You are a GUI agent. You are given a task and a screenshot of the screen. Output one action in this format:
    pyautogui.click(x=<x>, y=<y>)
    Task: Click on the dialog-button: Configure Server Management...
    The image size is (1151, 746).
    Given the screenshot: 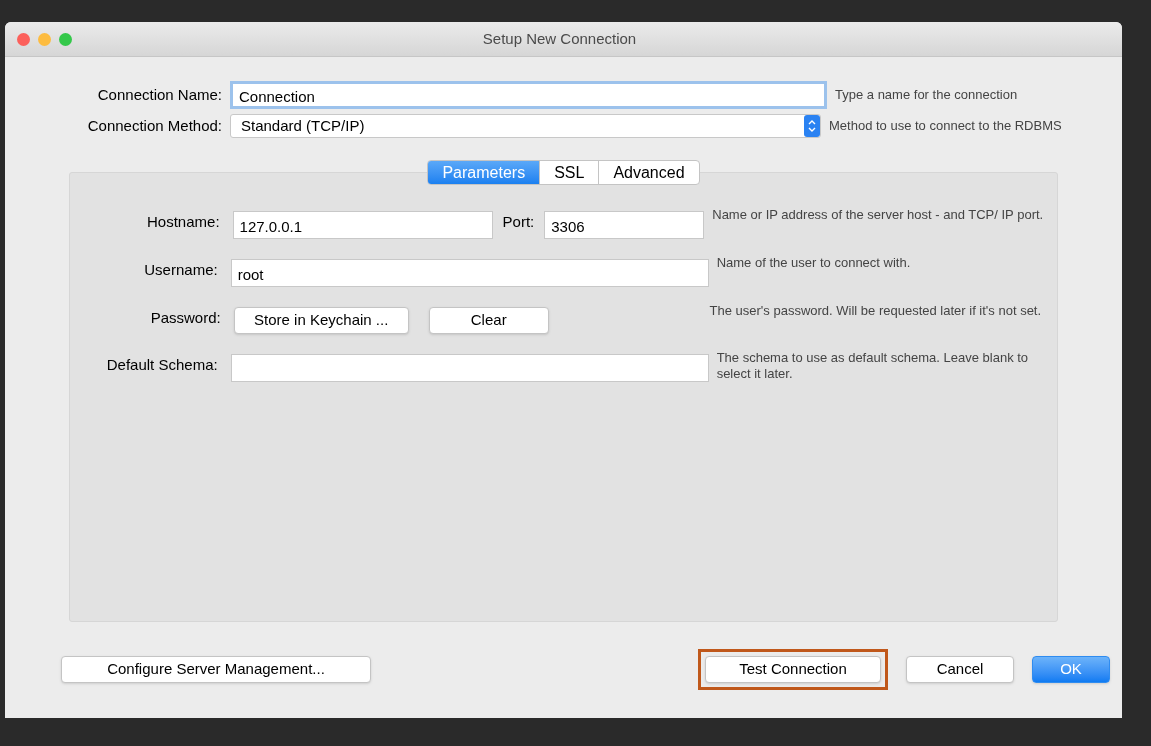 What is the action you would take?
    pyautogui.click(x=216, y=669)
    